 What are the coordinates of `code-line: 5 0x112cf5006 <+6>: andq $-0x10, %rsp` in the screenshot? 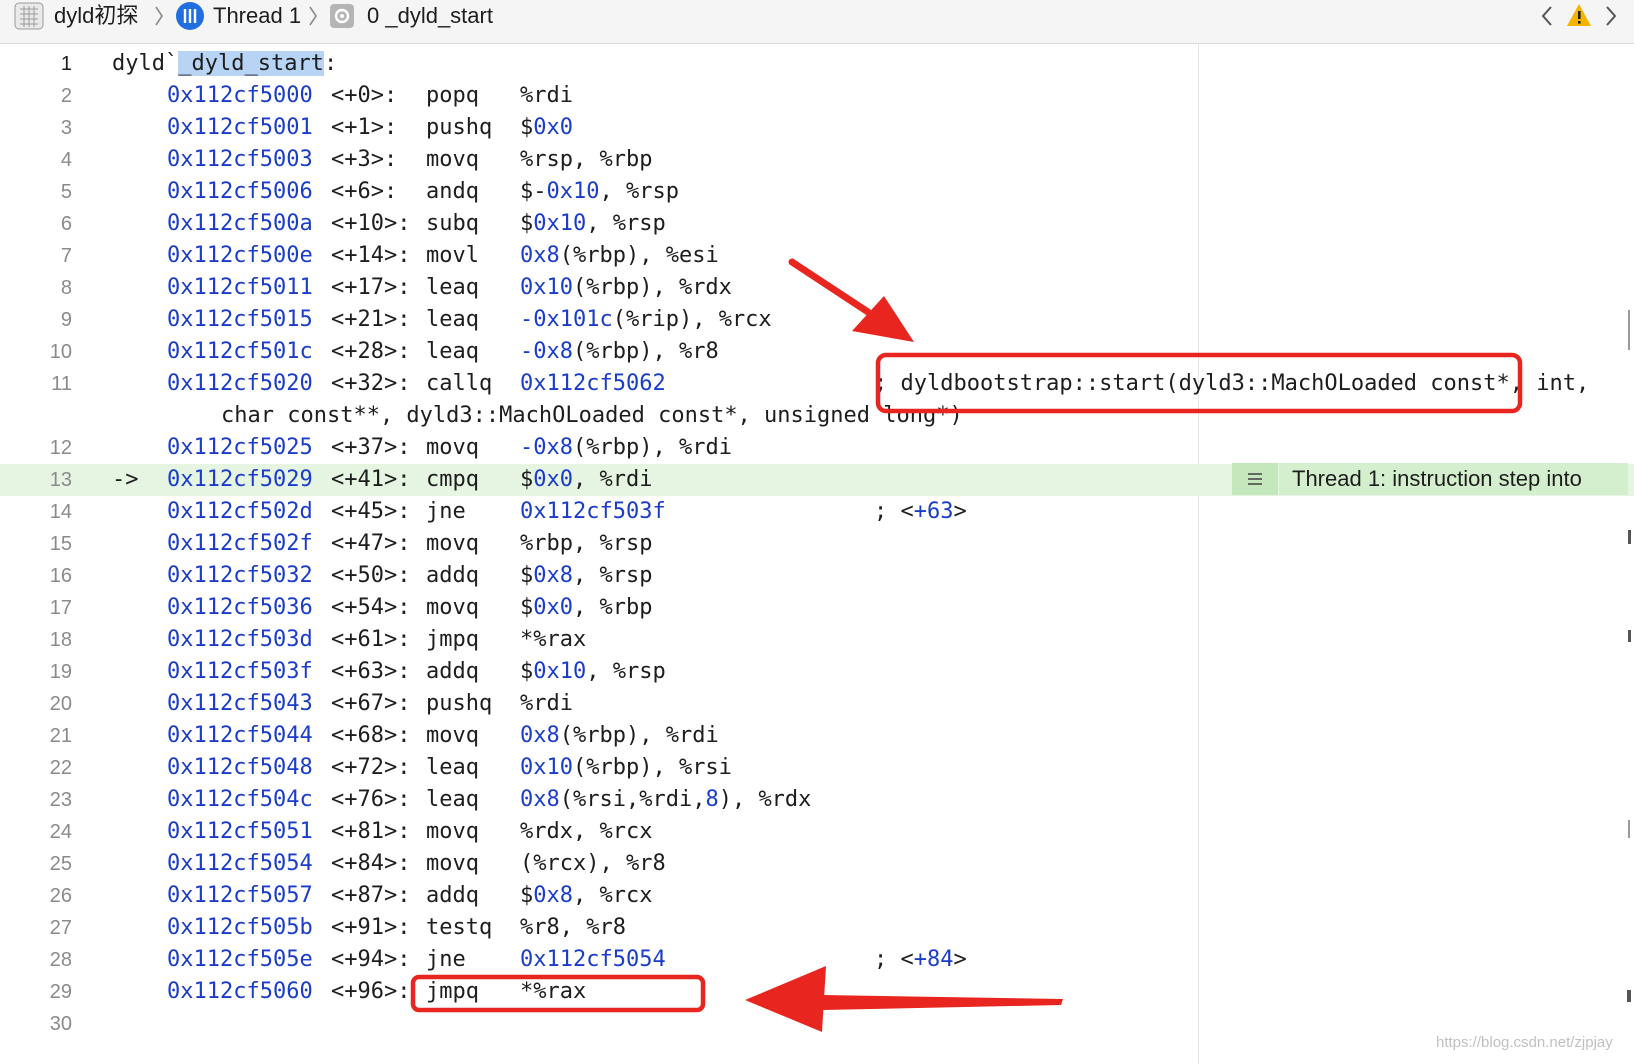 It's located at (817, 192).